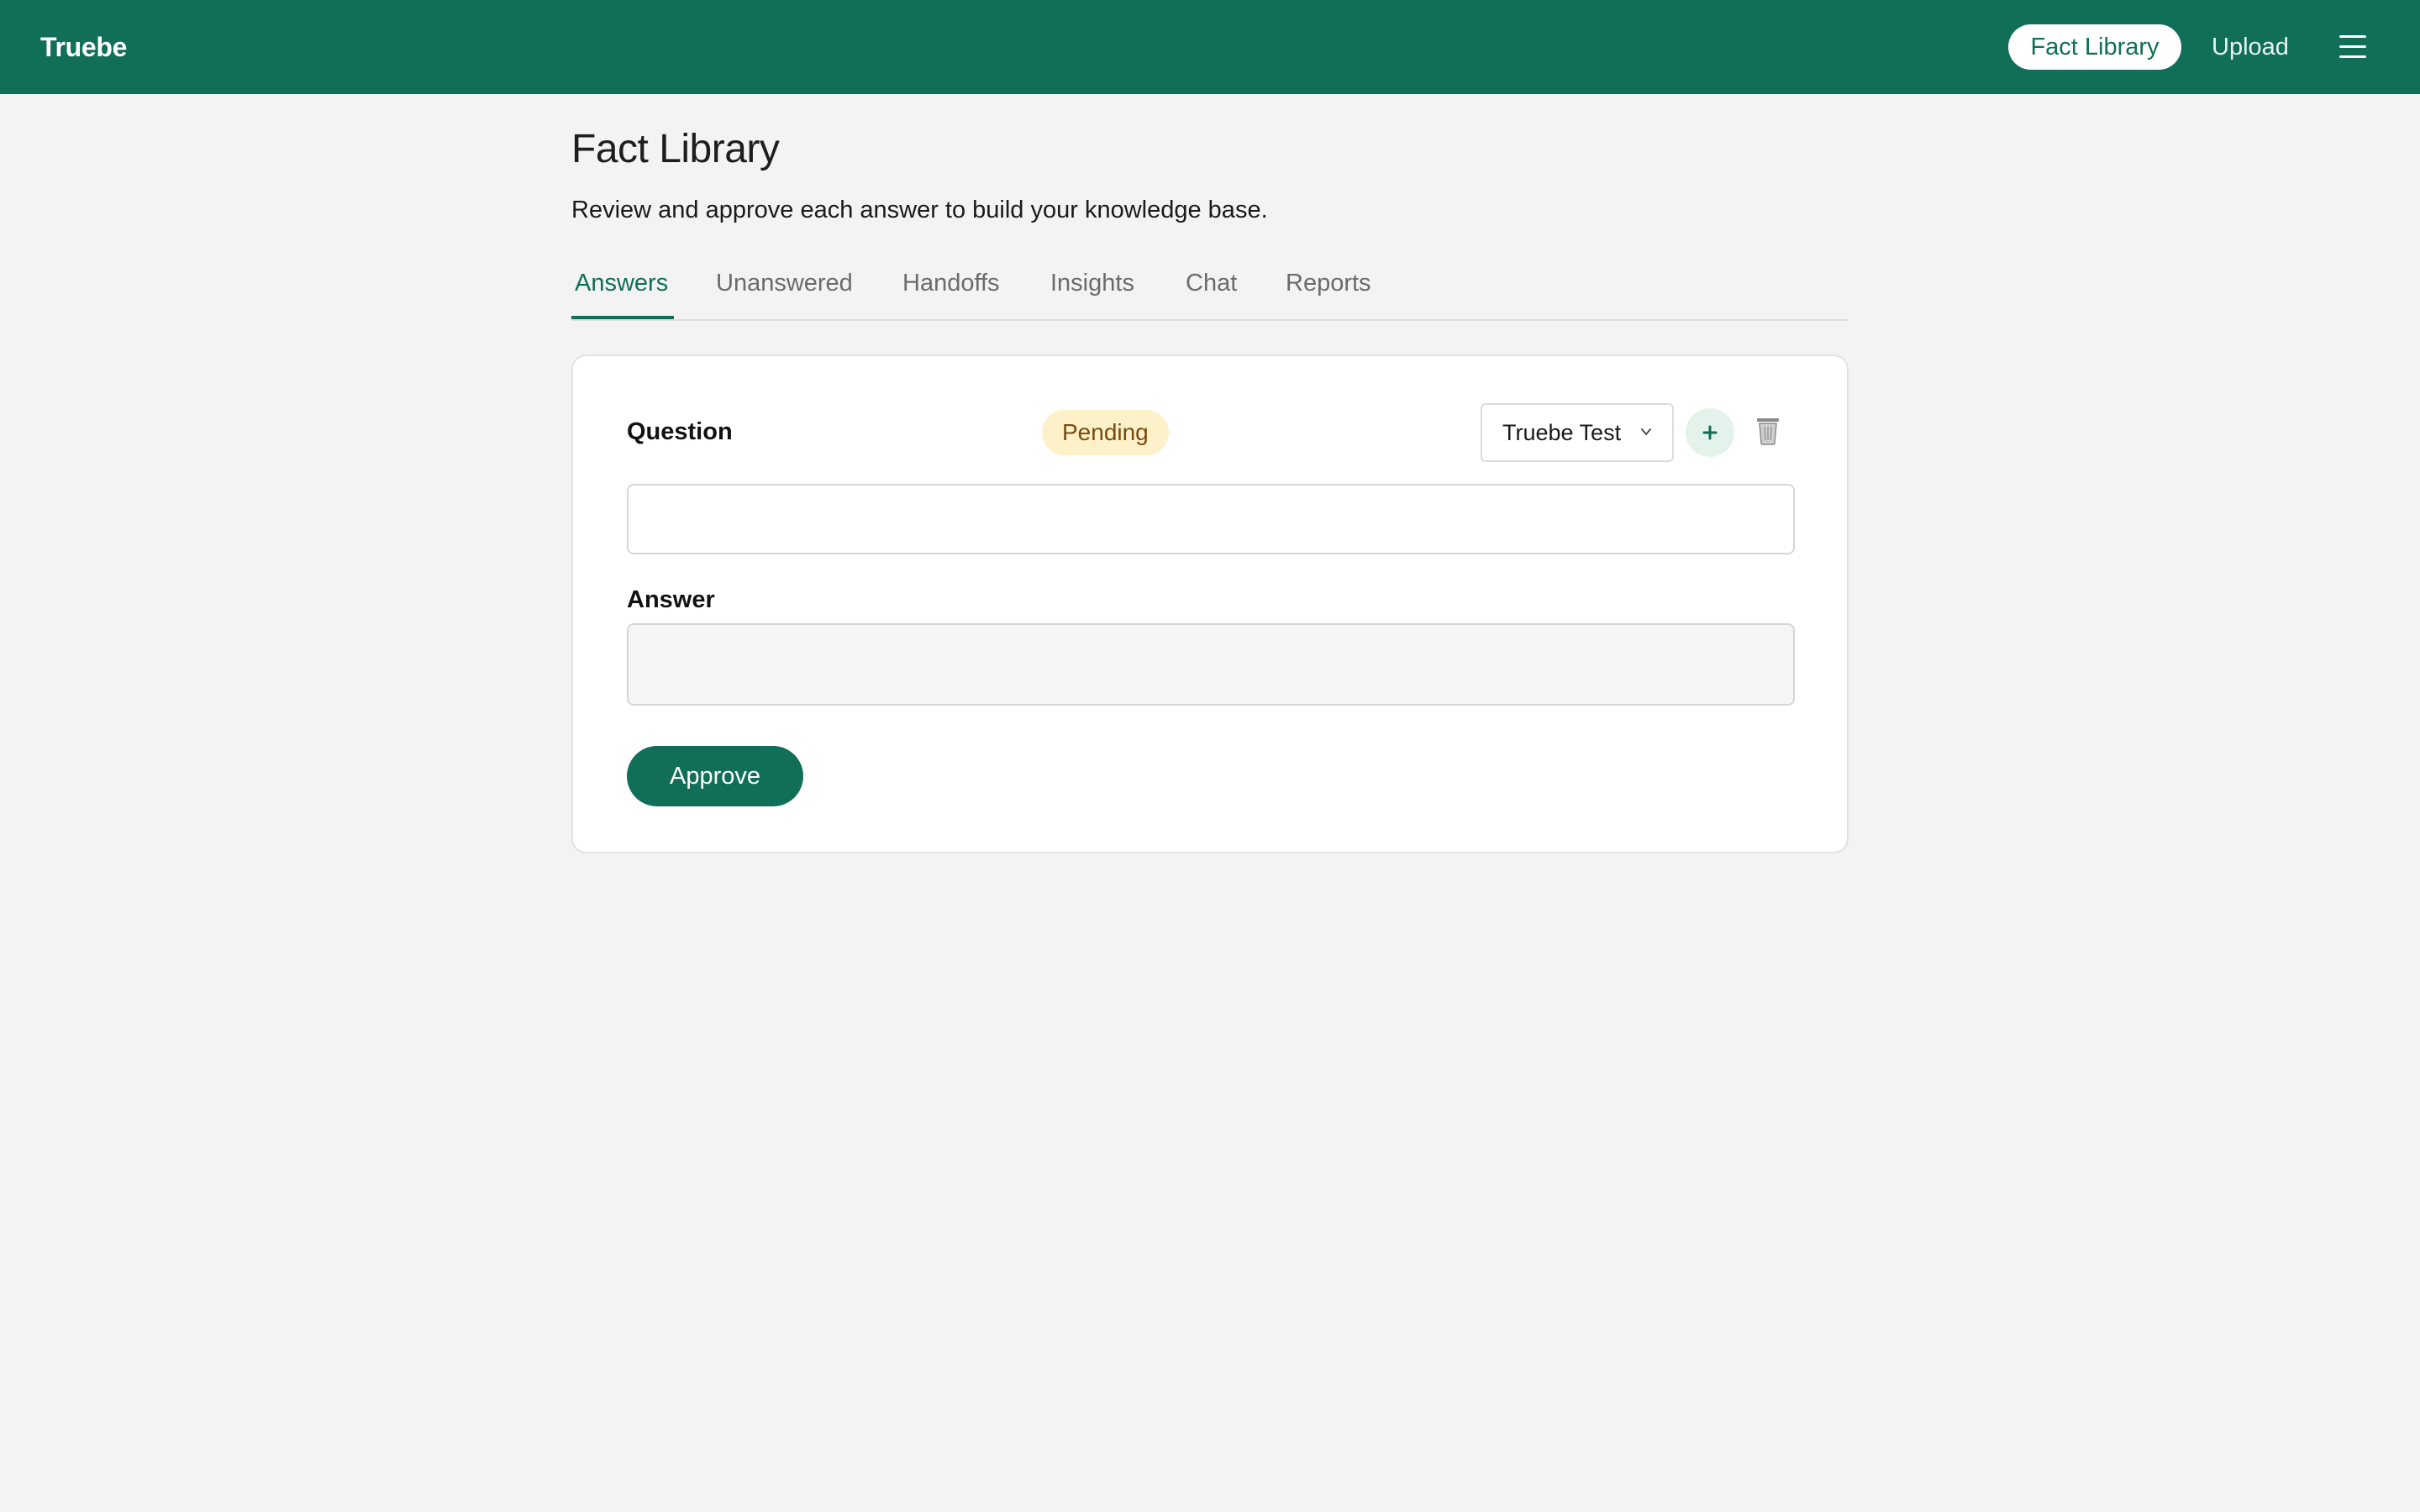 This screenshot has width=2420, height=1512. I want to click on answer-field, so click(1211, 664).